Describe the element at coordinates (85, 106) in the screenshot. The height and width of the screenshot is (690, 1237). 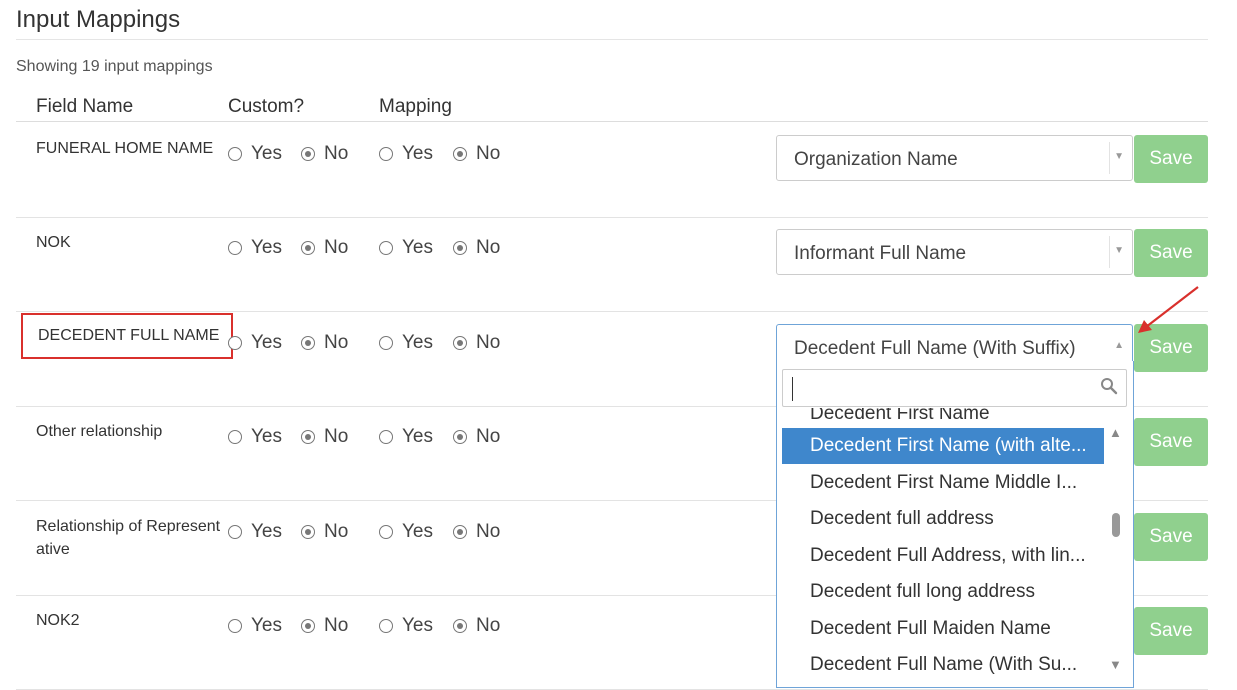
I see `column-header-field-name: Field Name` at that location.